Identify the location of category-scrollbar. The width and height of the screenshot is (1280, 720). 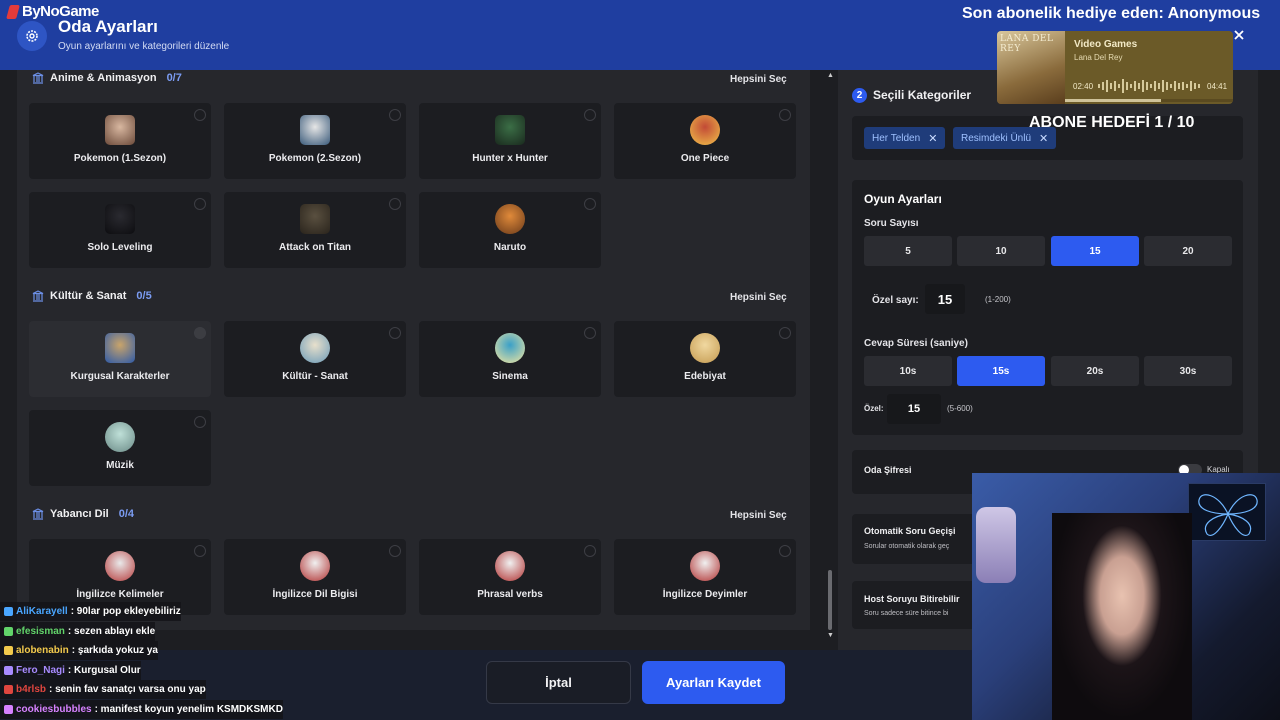
(830, 357).